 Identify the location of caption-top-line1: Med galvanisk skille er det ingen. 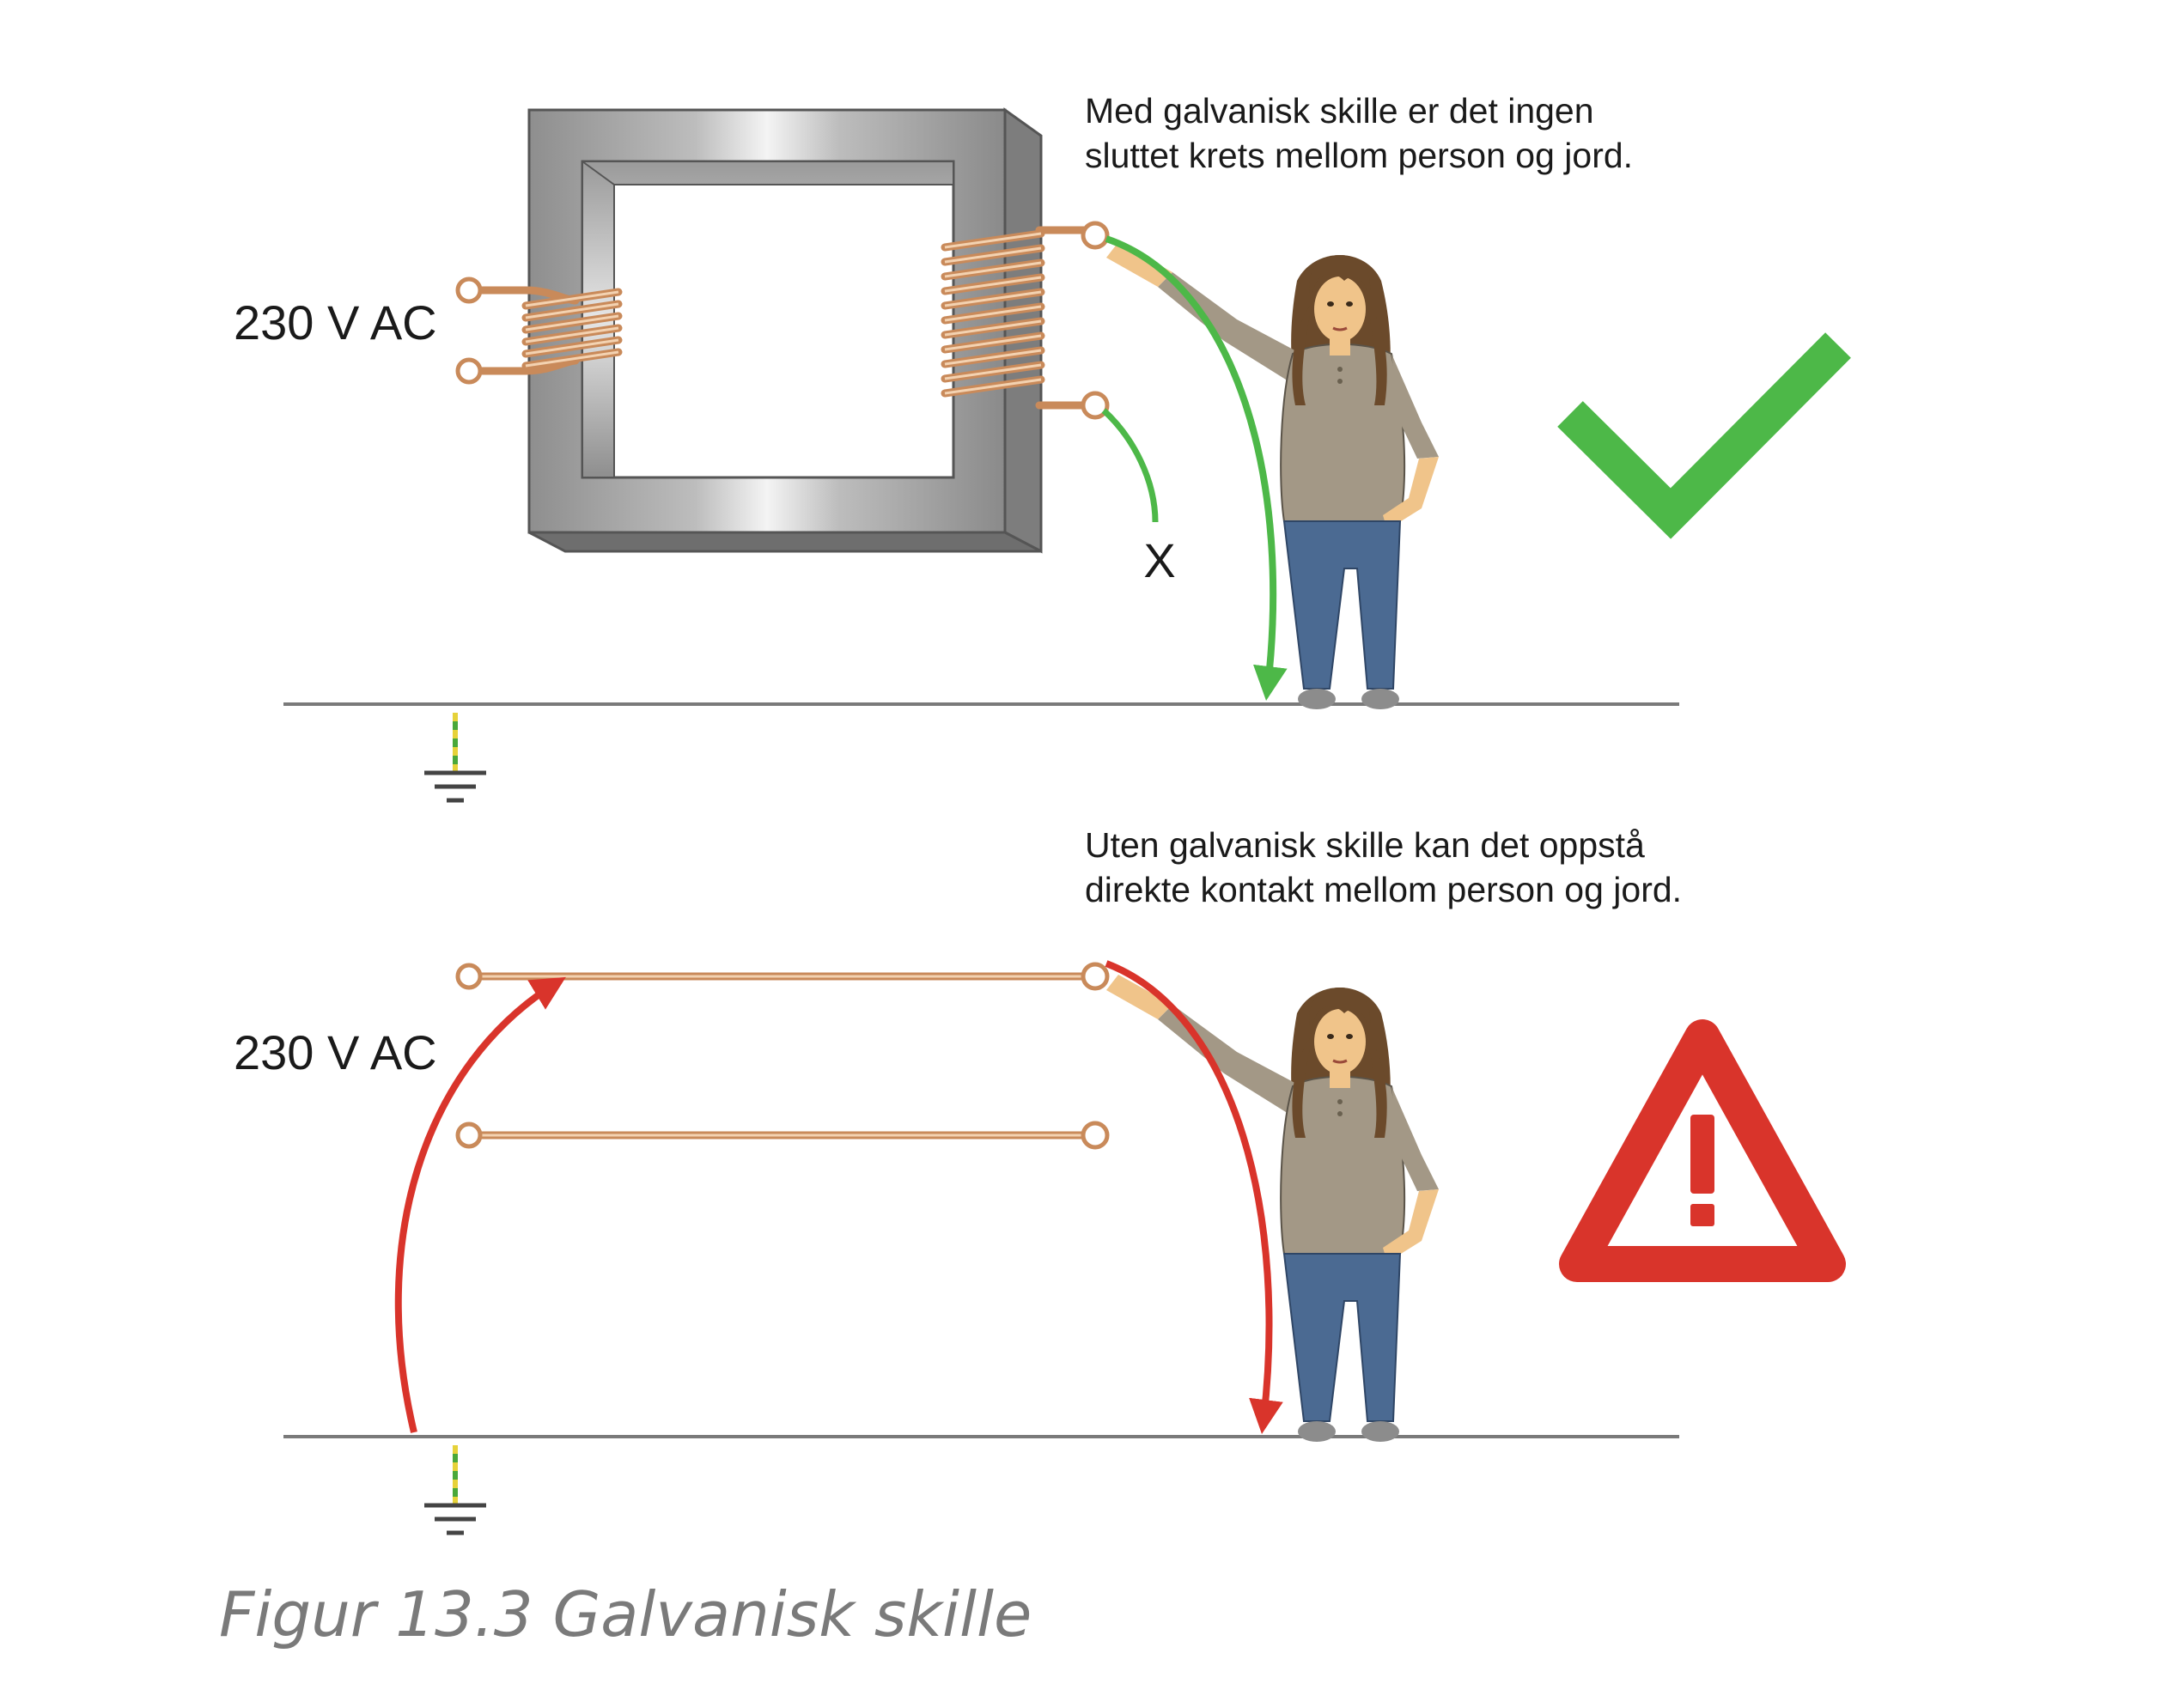
(1339, 111).